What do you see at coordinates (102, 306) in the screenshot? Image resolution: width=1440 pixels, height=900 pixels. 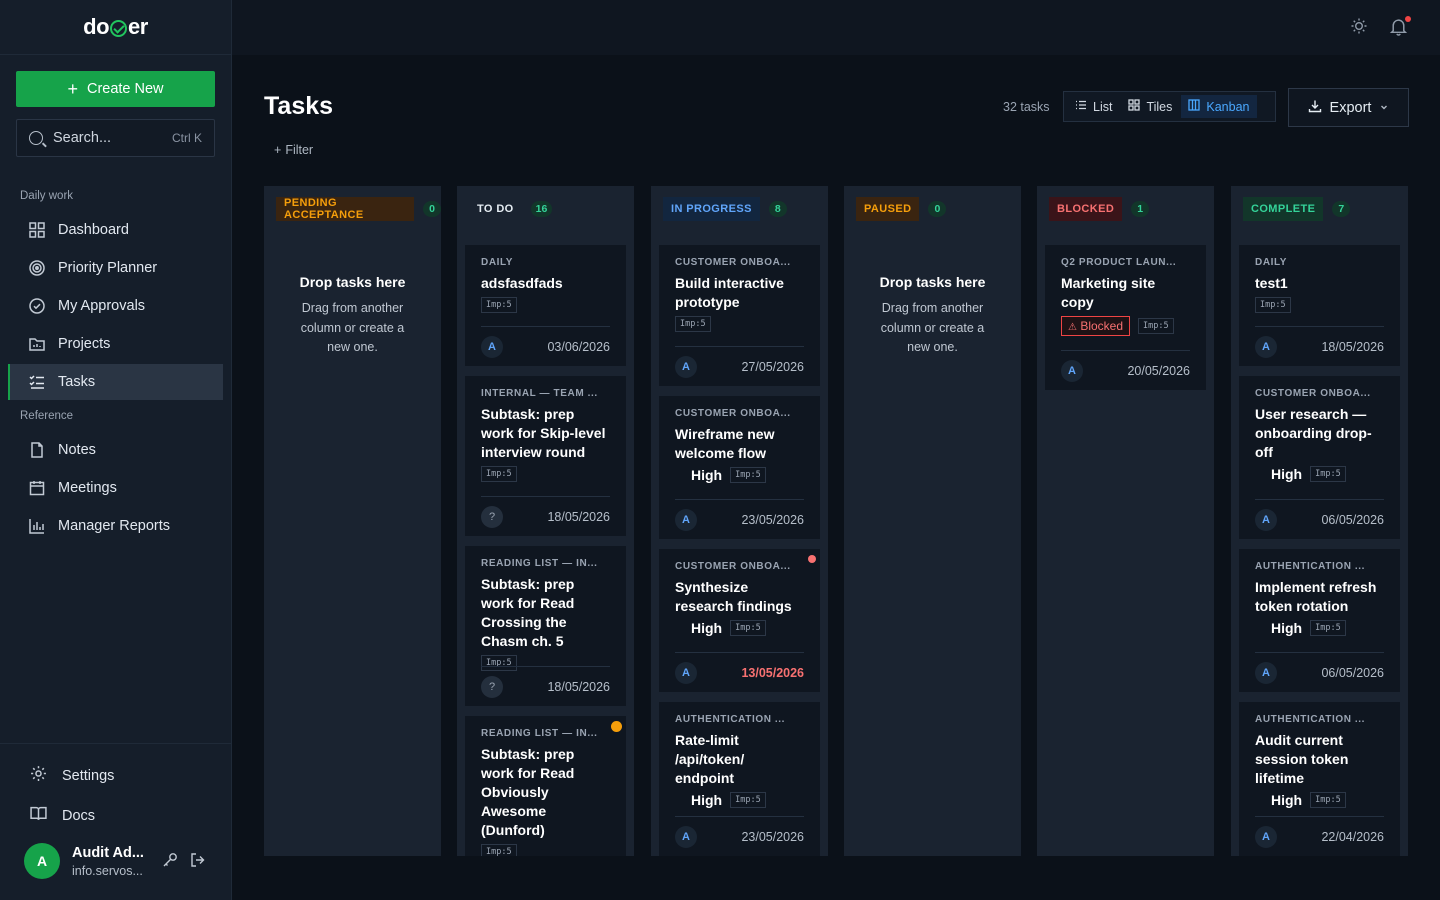 I see `sidebar-item-label: My Approvals` at bounding box center [102, 306].